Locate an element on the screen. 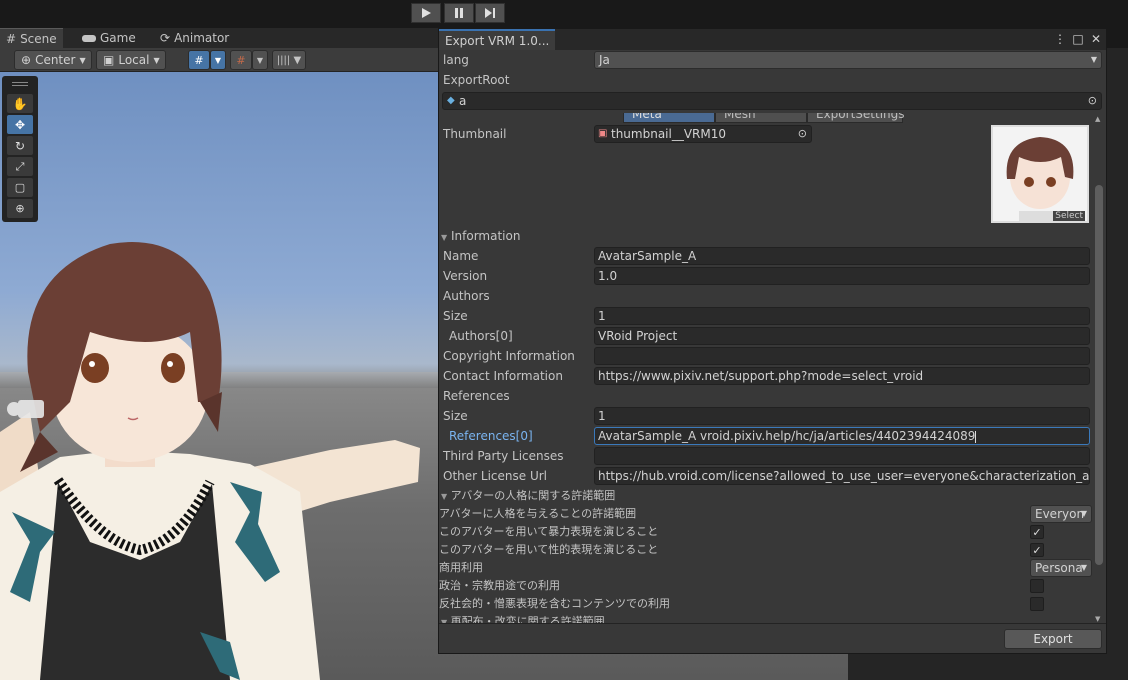 This screenshot has height=680, width=1128. tab-mesh: Mesh is located at coordinates (761, 118).